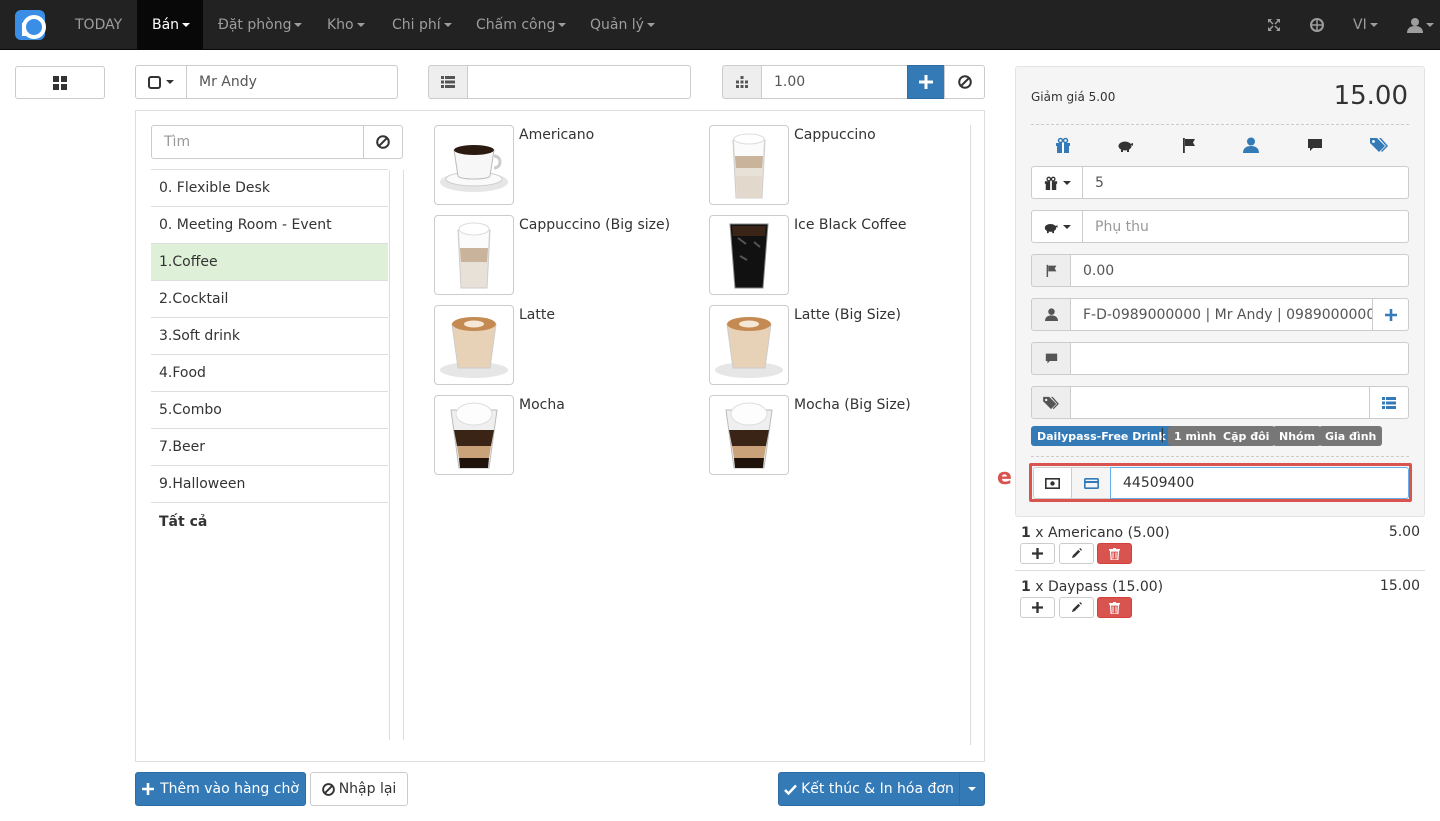 Image resolution: width=1440 pixels, height=821 pixels. I want to click on mocha-image, so click(474, 435).